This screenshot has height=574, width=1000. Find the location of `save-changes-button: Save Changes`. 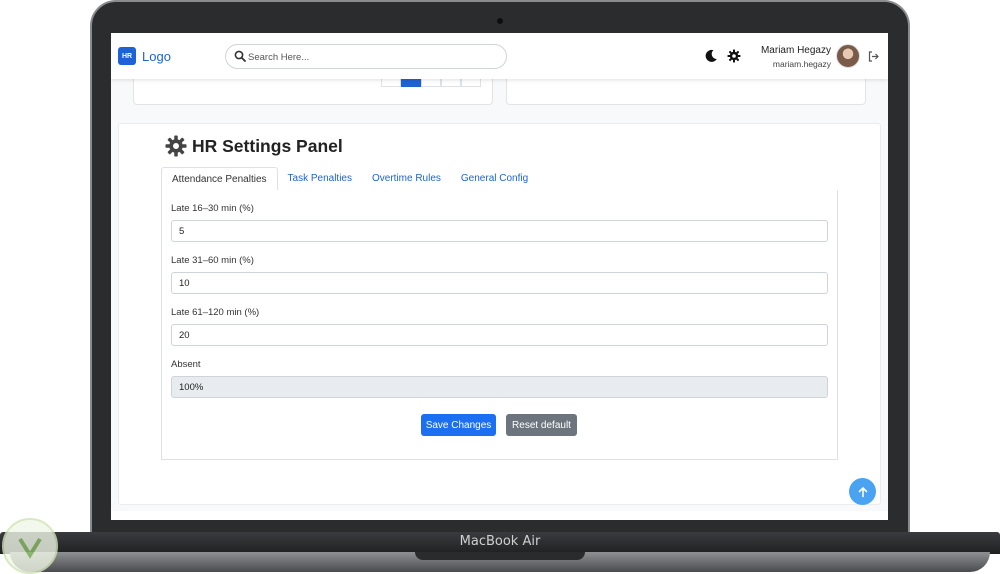

save-changes-button: Save Changes is located at coordinates (458, 425).